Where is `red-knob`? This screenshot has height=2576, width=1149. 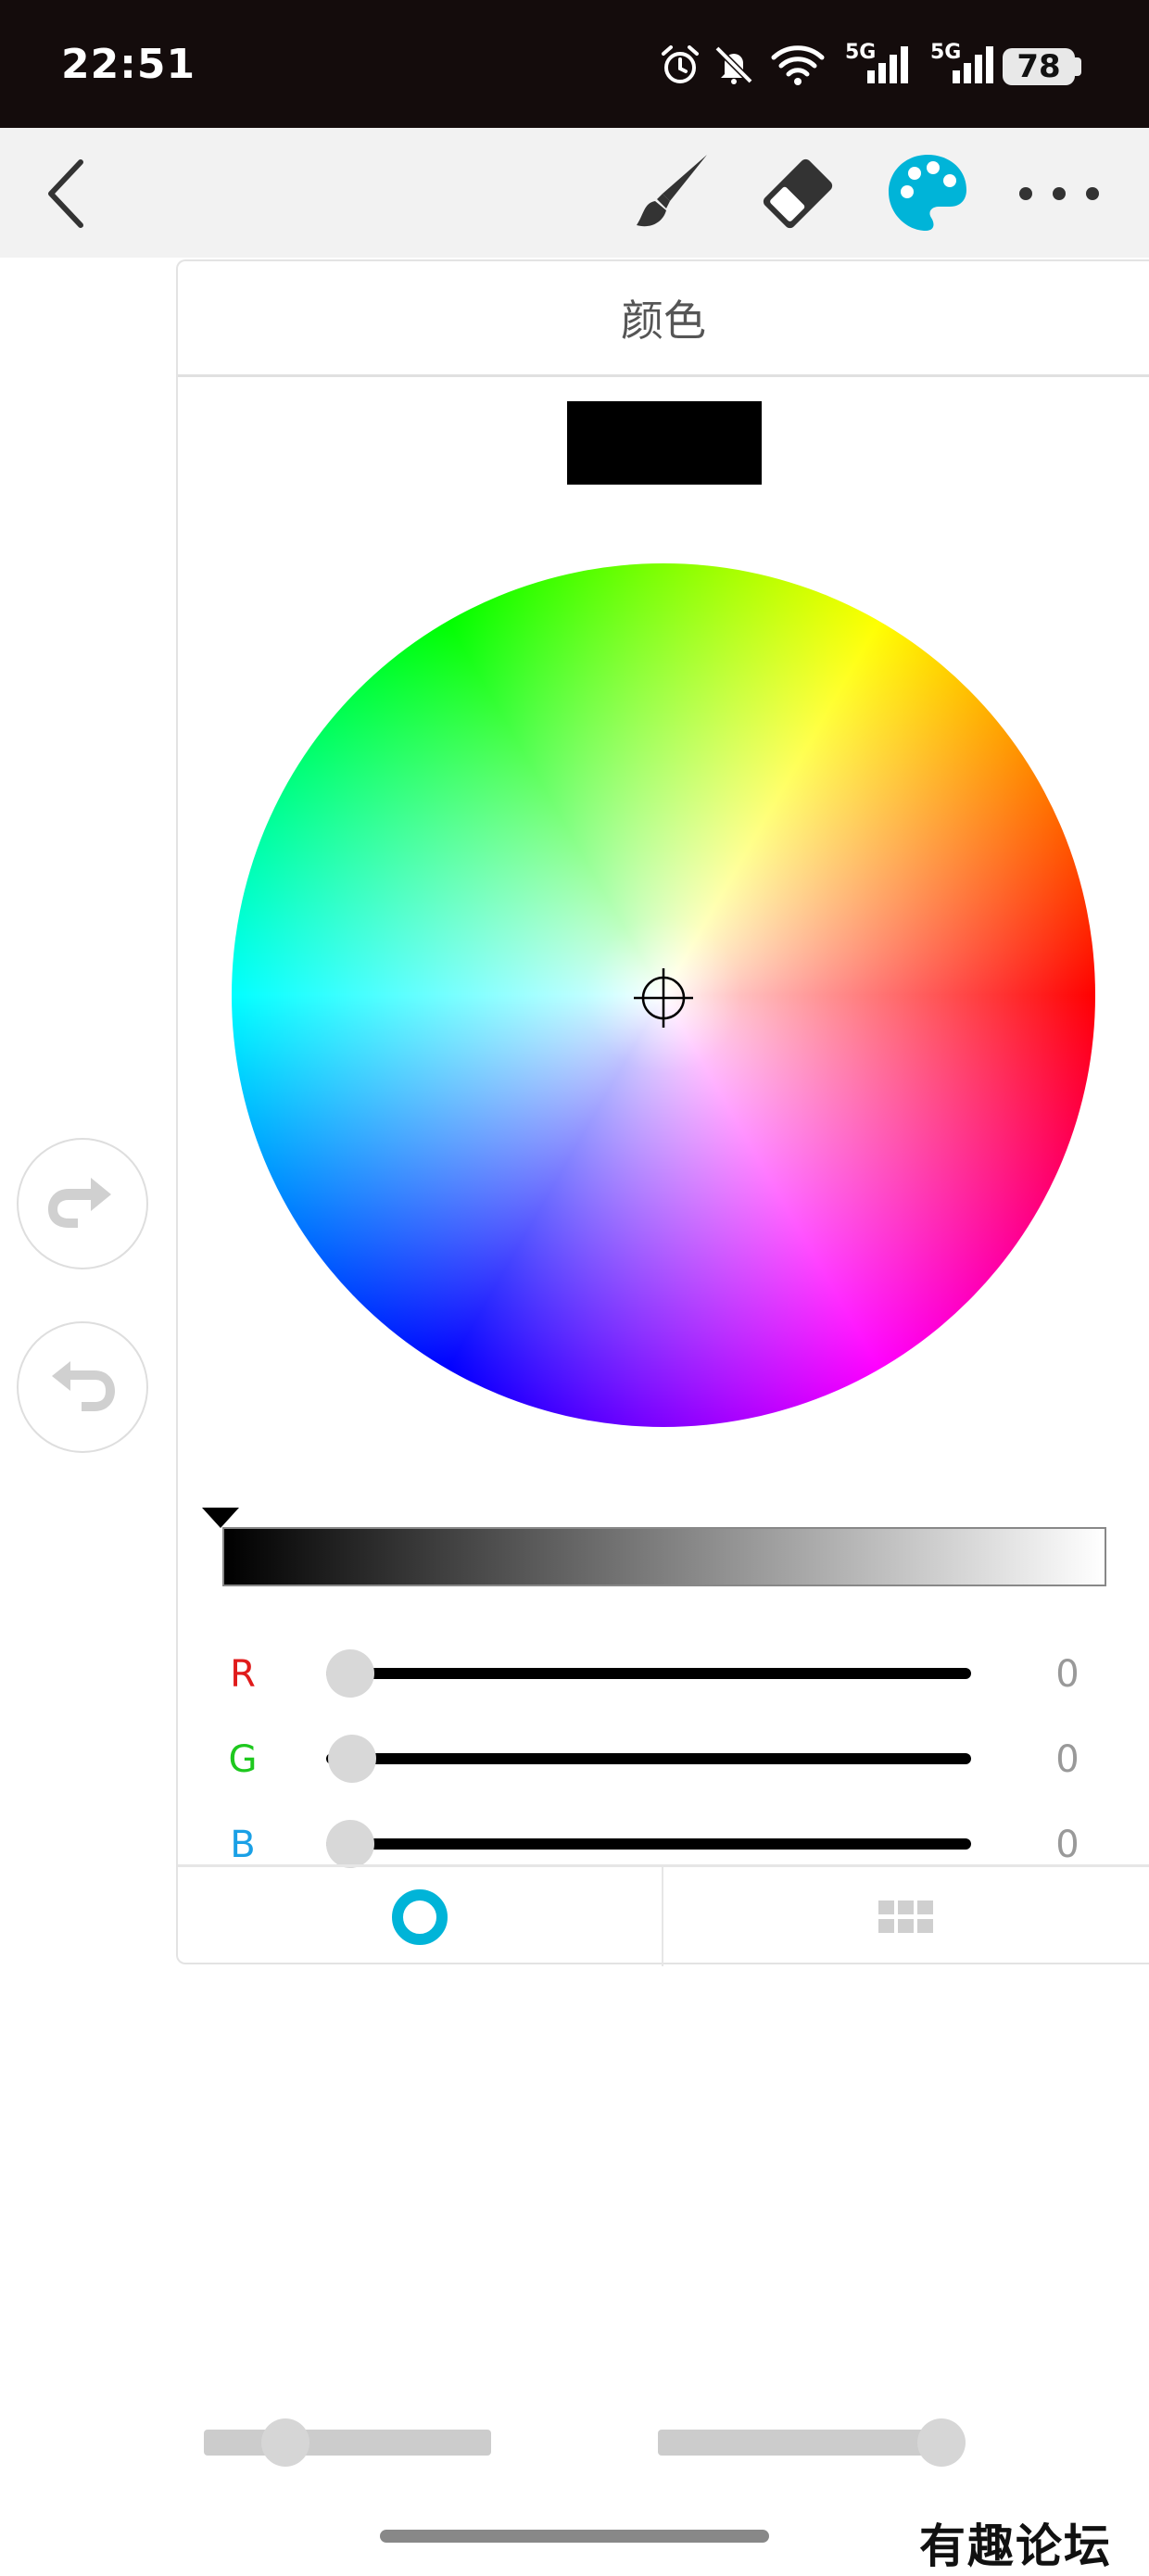 red-knob is located at coordinates (350, 1673).